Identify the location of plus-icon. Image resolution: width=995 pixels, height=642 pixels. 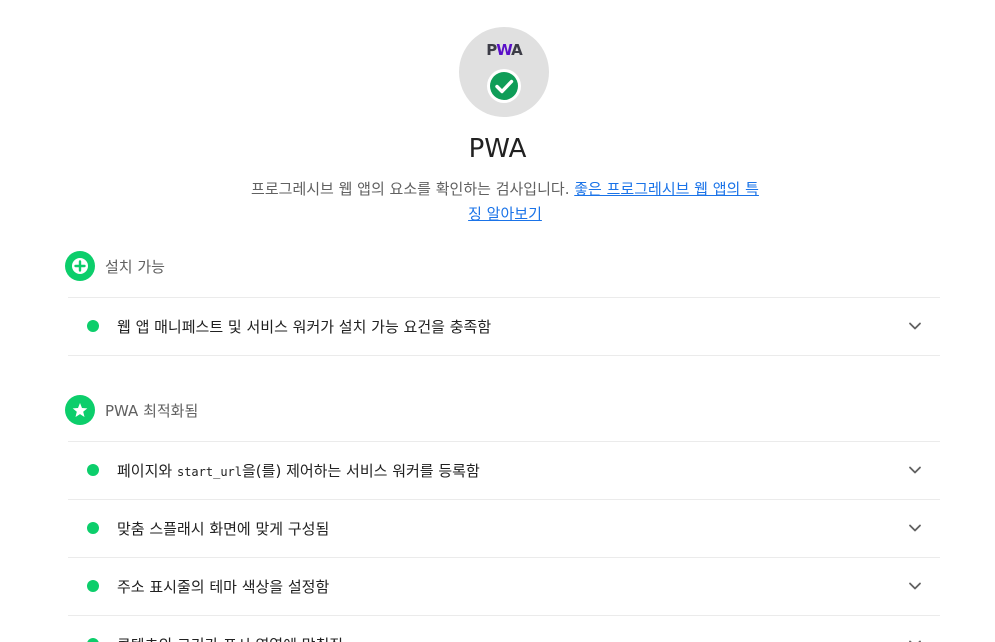
(80, 266).